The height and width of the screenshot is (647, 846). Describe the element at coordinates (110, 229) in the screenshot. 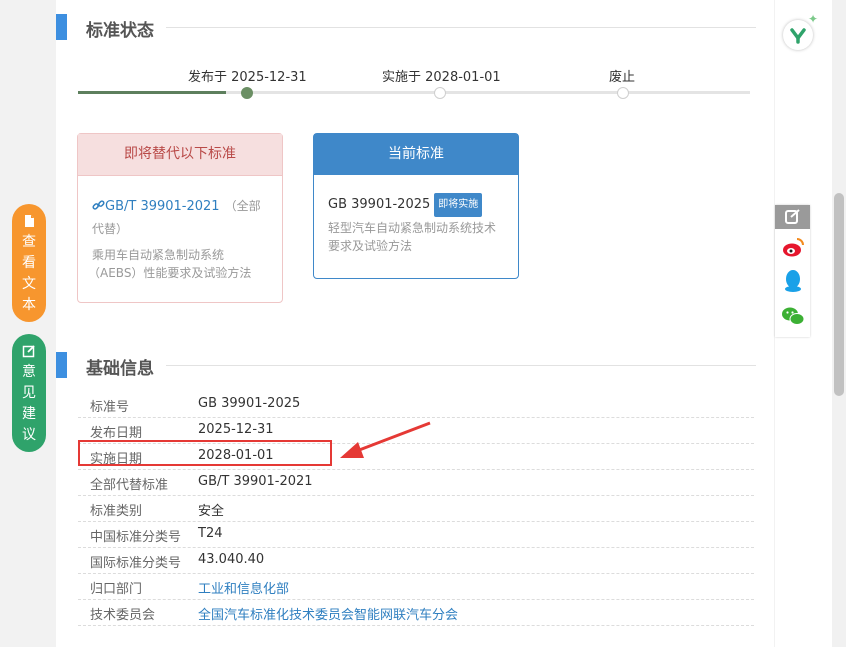

I see `replace-note-2: 代替）` at that location.